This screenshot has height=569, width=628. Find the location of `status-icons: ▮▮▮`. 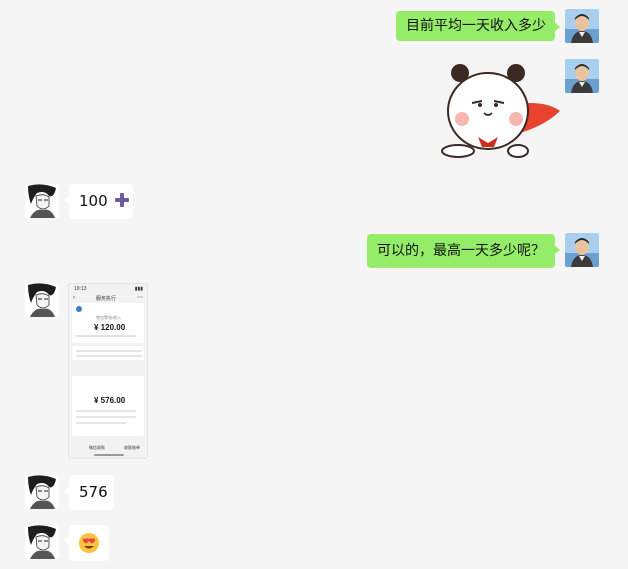

status-icons: ▮▮▮ is located at coordinates (138, 289).